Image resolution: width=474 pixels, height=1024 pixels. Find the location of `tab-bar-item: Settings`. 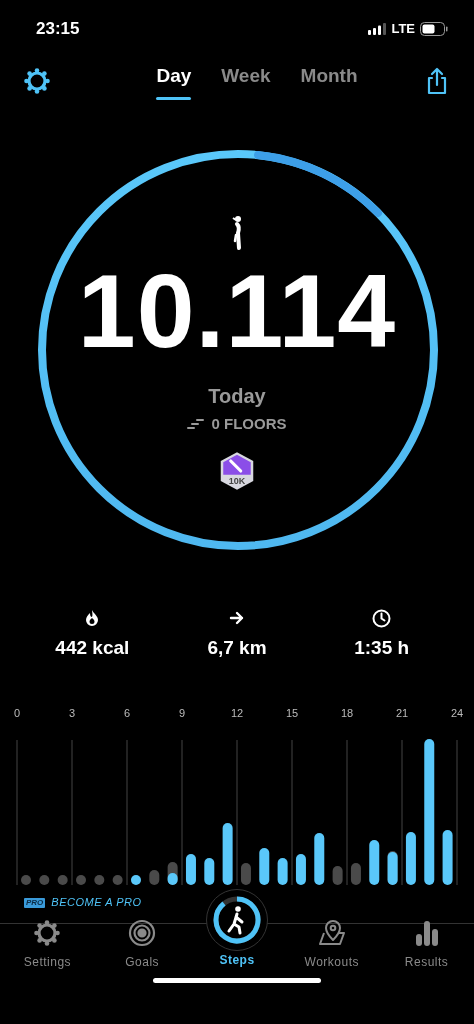

tab-bar-item: Settings is located at coordinates (47, 952).